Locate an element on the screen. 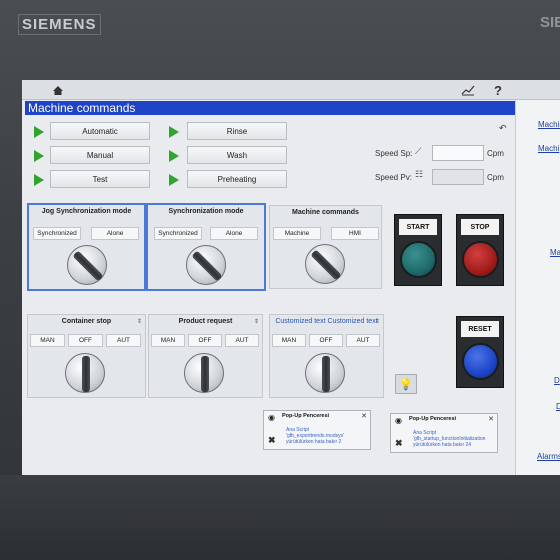 The image size is (560, 560). sync-mode-panel: Synchronization mode Synchronized Alone is located at coordinates (206, 247).